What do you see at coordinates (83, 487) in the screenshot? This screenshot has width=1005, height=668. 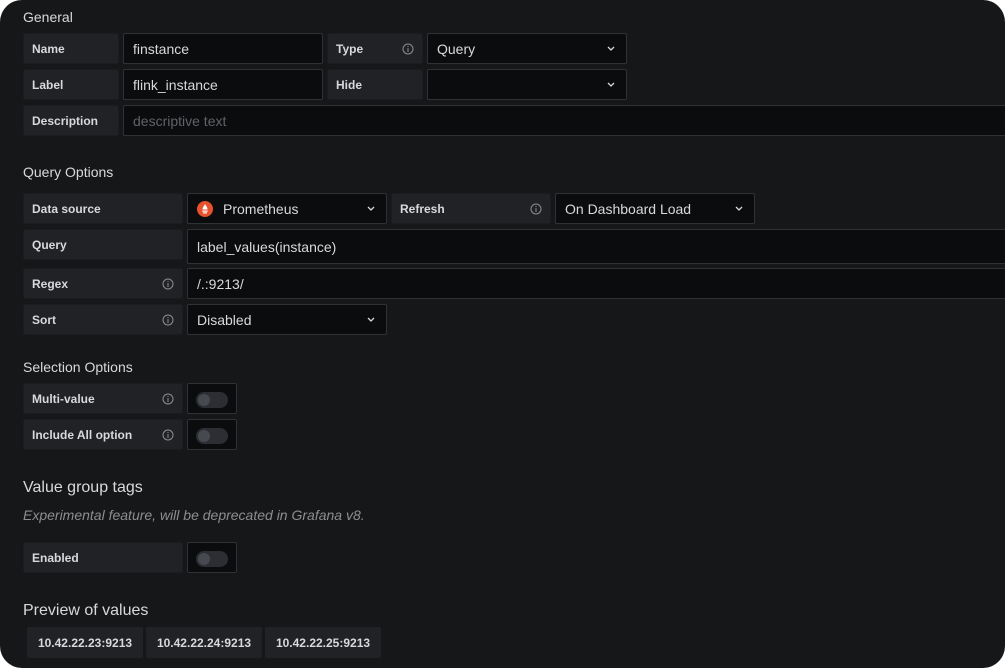 I see `section-value-group-tags-title: Value group tags` at bounding box center [83, 487].